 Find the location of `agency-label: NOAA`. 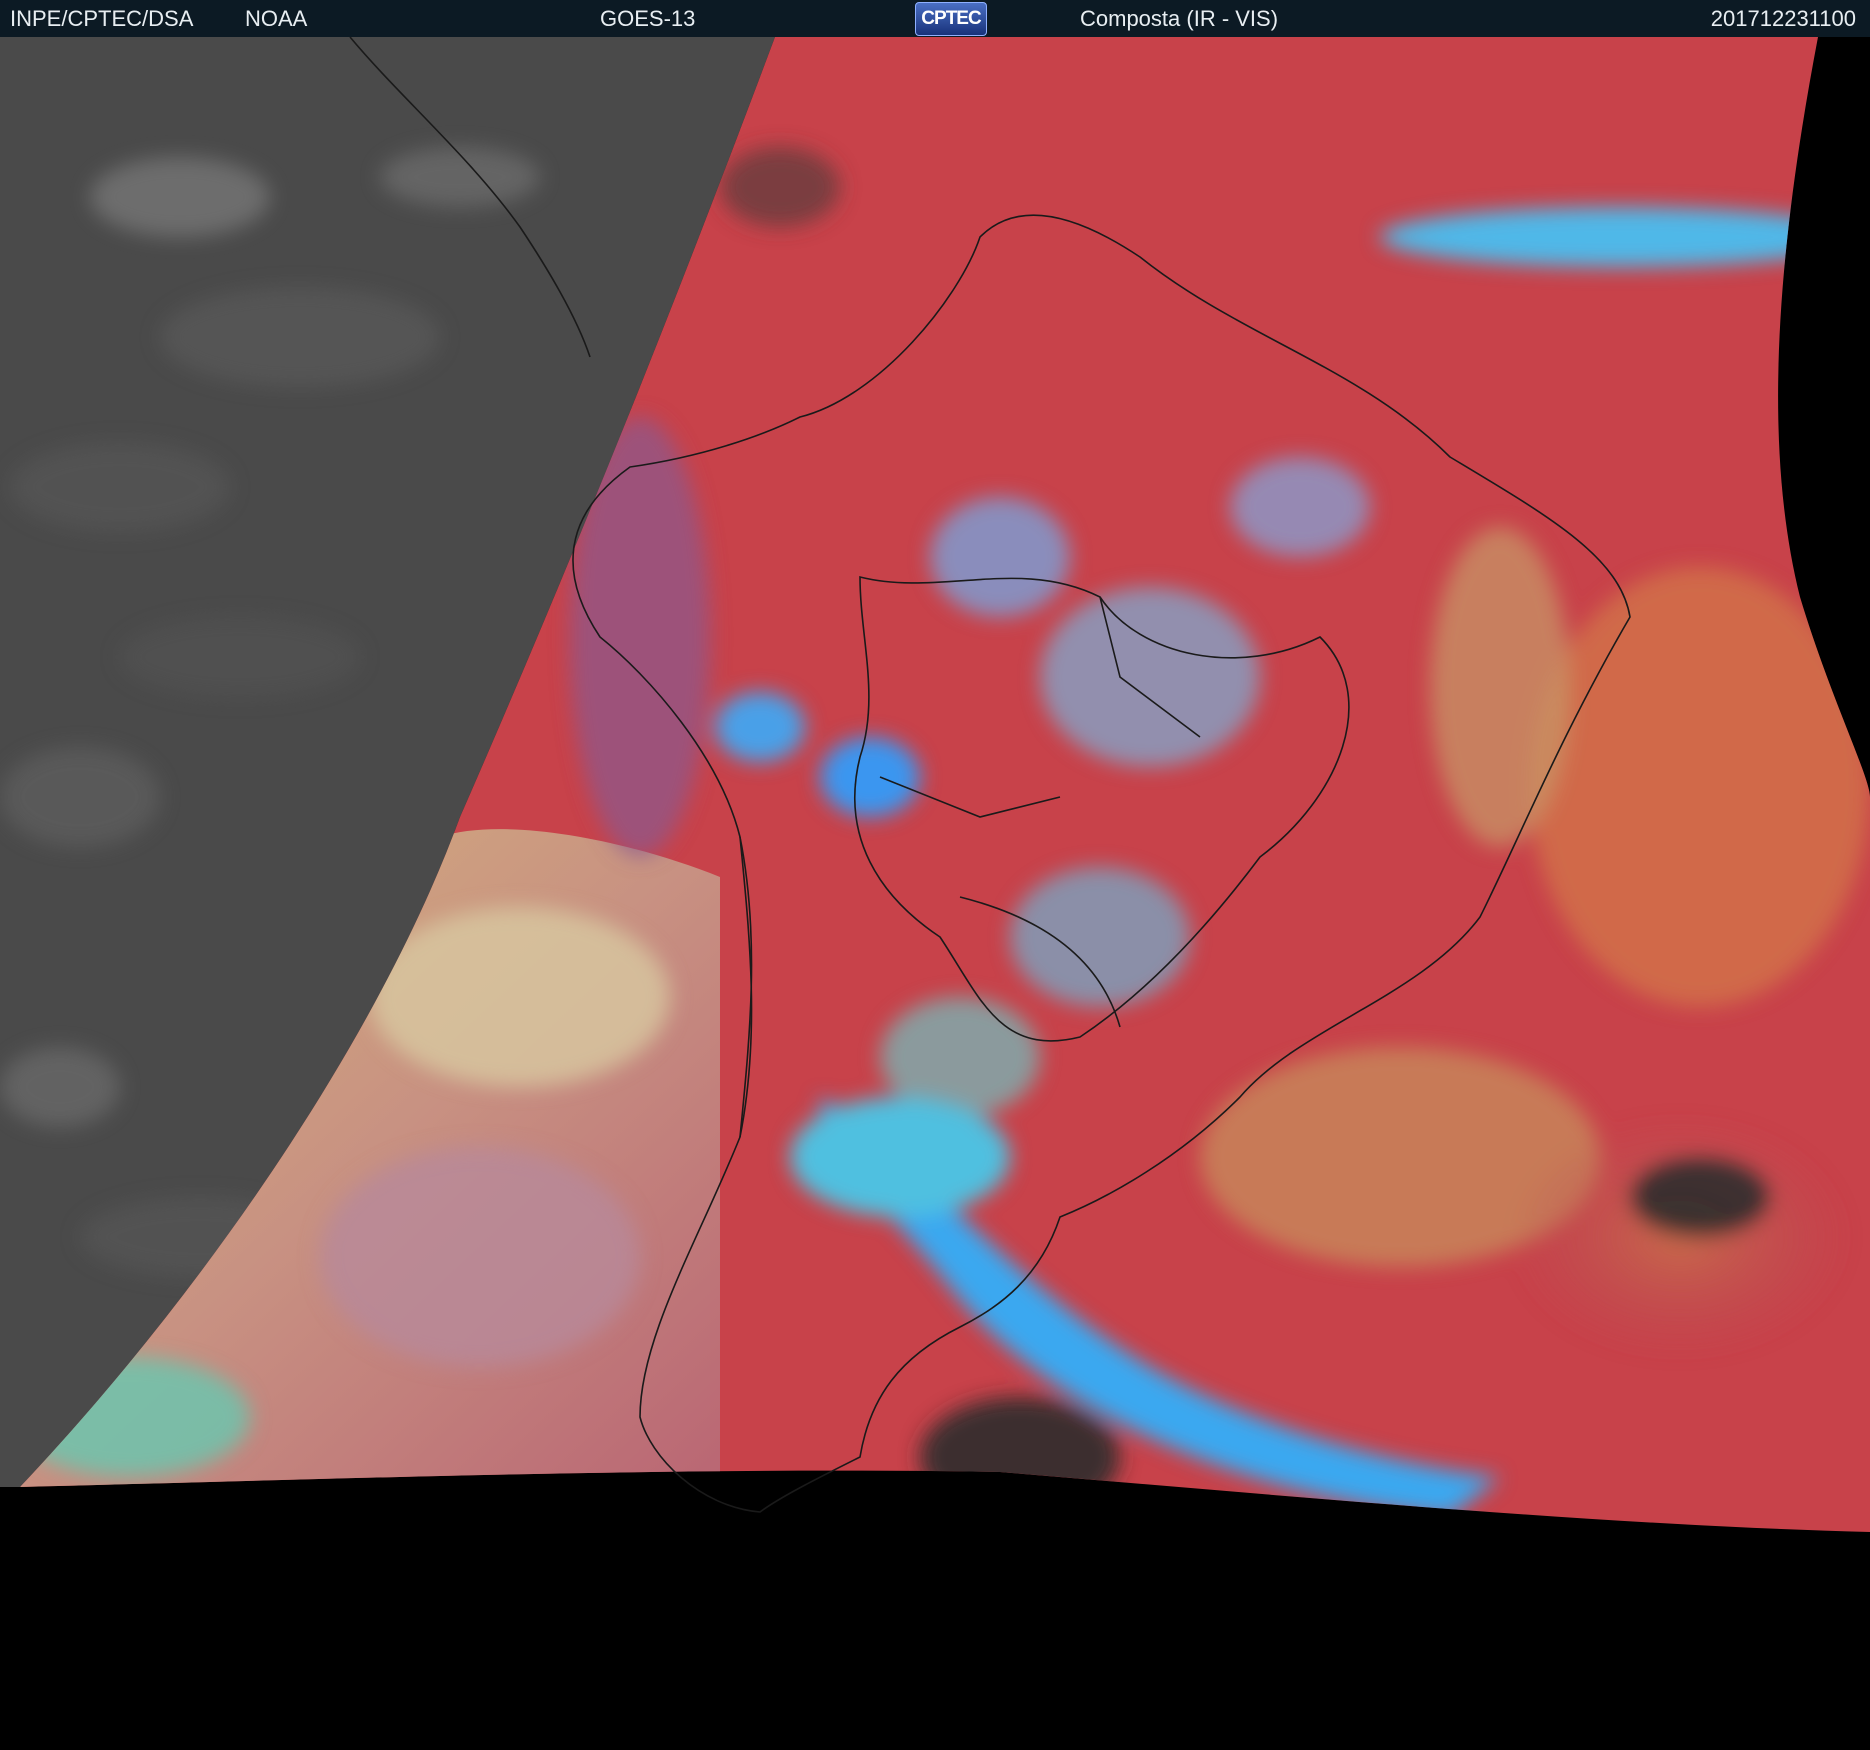

agency-label: NOAA is located at coordinates (276, 18).